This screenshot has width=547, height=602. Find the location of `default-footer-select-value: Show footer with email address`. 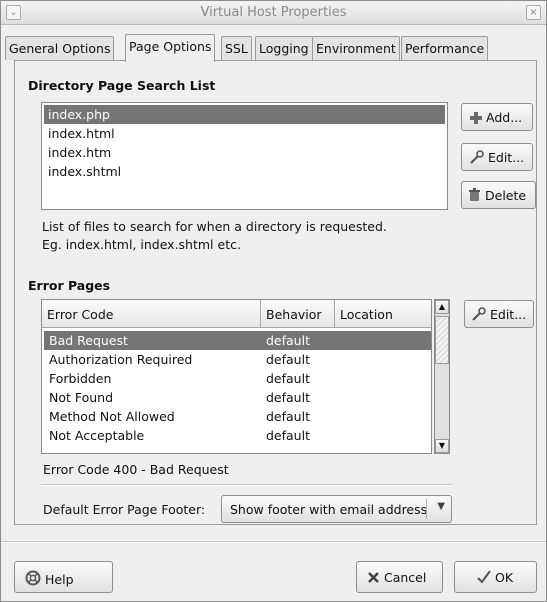

default-footer-select-value: Show footer with email address is located at coordinates (329, 509).